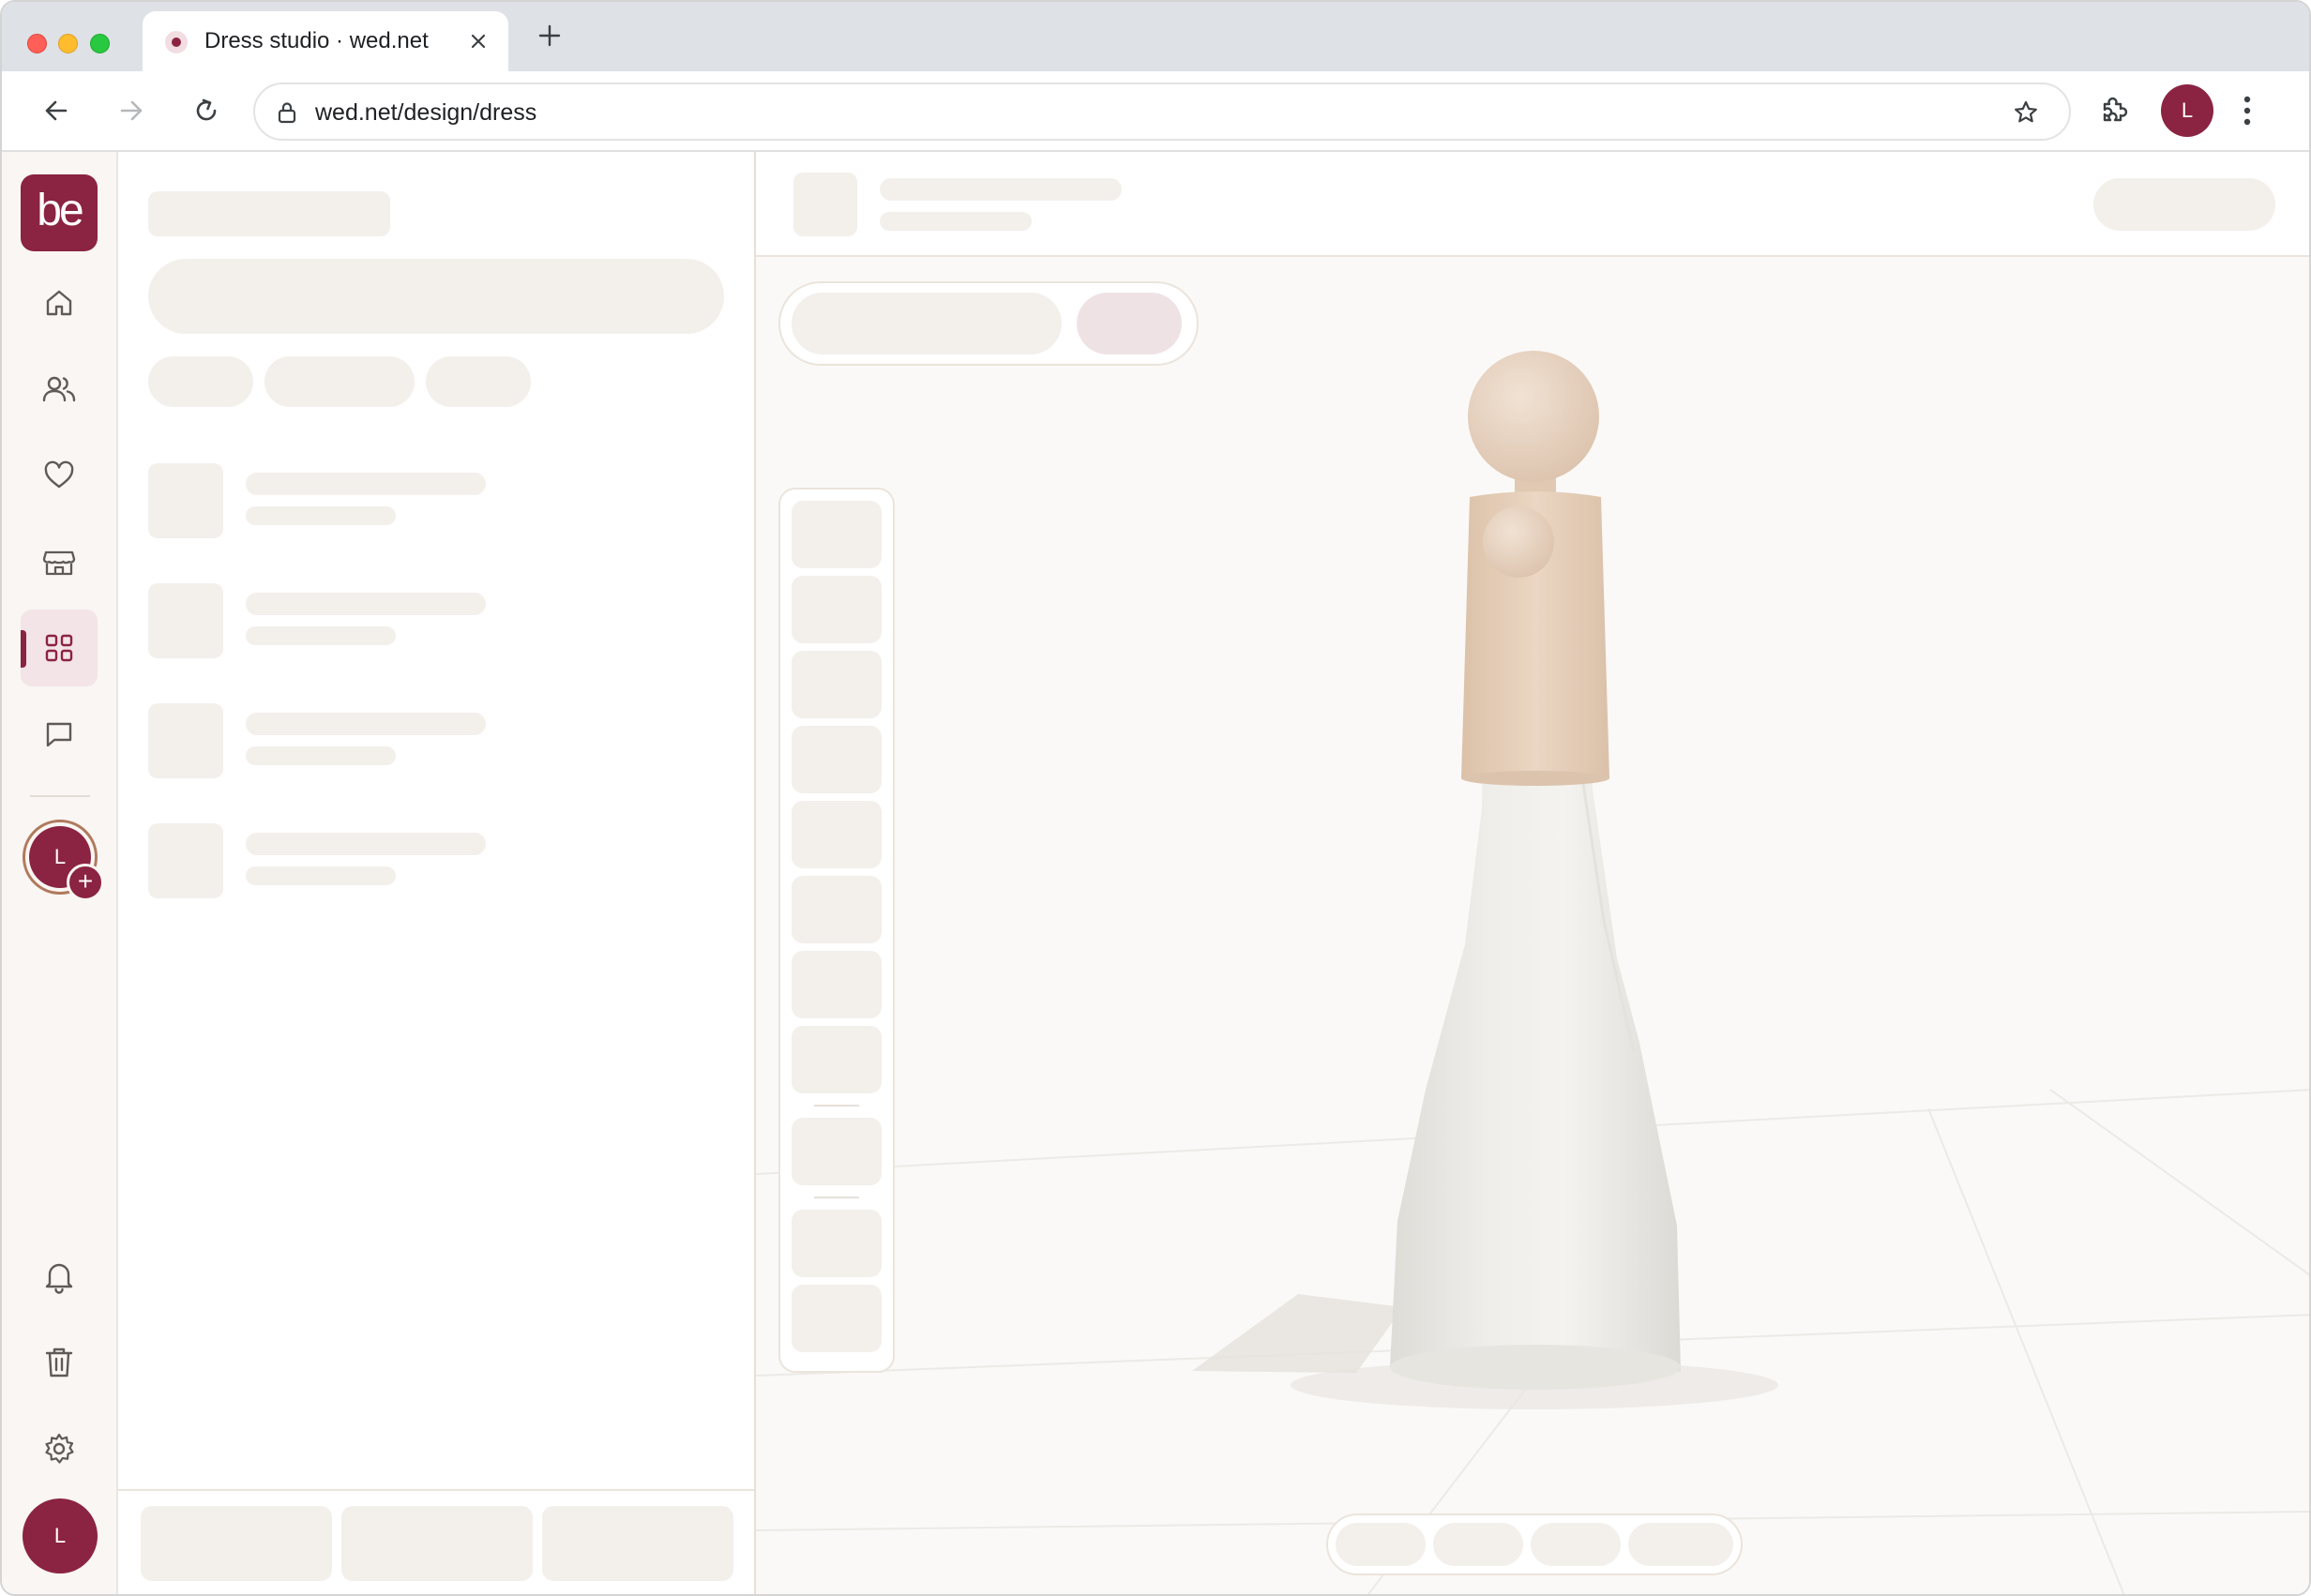 The width and height of the screenshot is (2311, 1596). I want to click on tab-close-icon, so click(478, 41).